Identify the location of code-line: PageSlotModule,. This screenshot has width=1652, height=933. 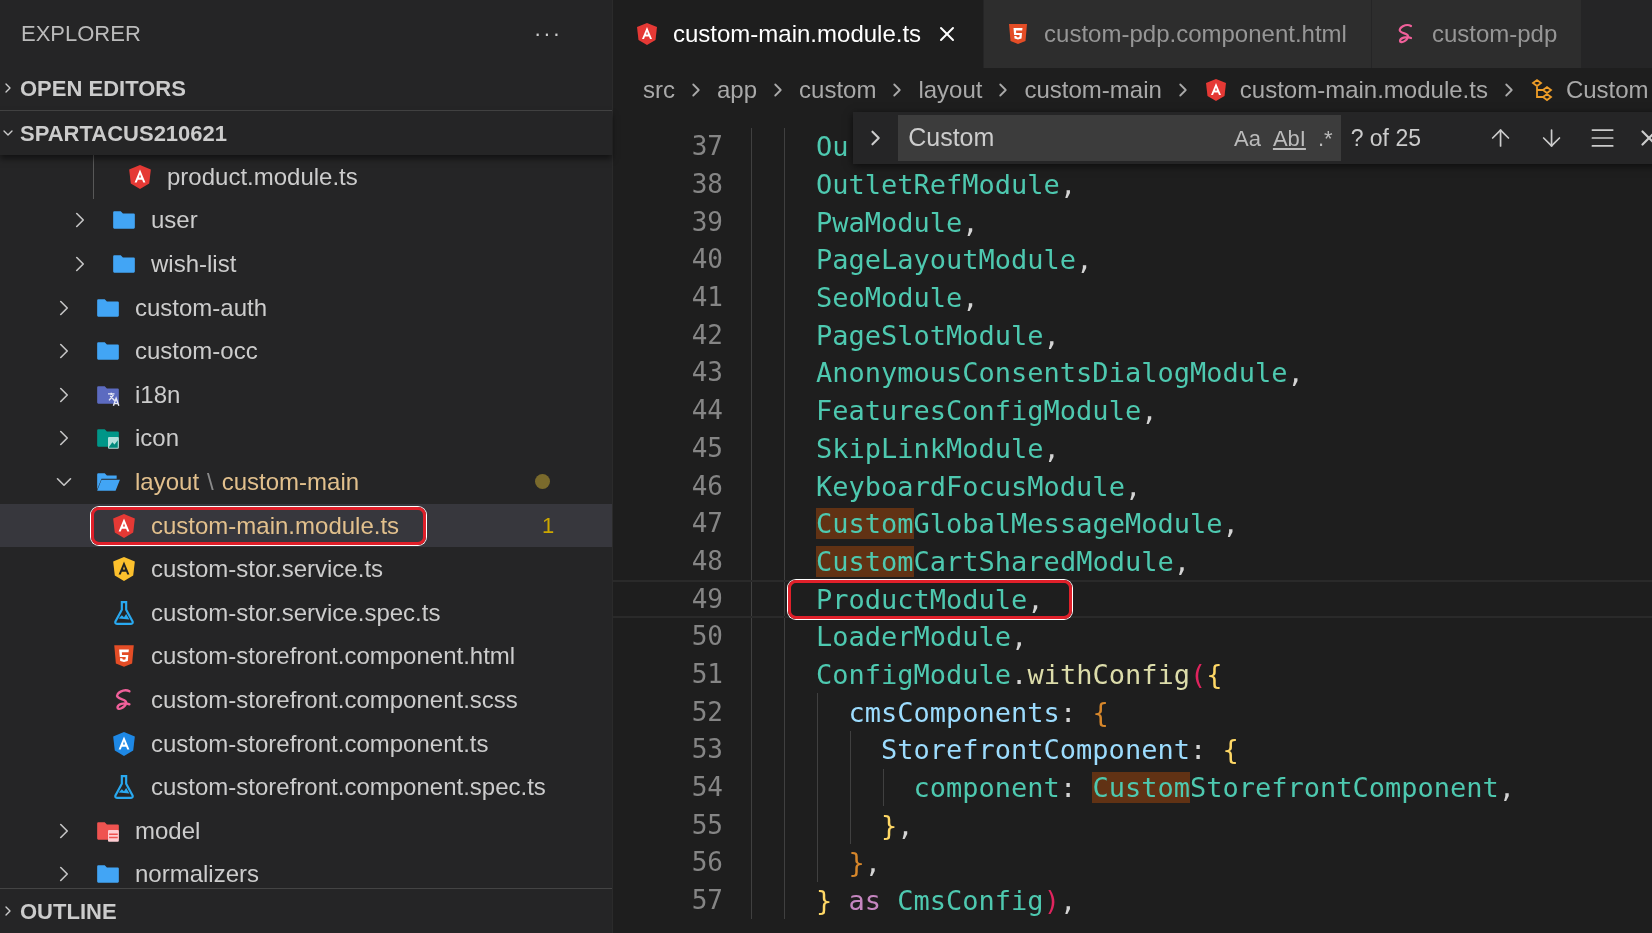
(938, 335).